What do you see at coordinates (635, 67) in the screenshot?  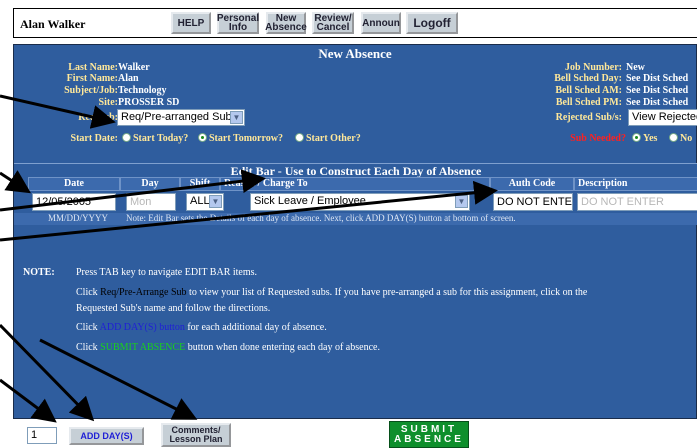 I see `job-number-value: New` at bounding box center [635, 67].